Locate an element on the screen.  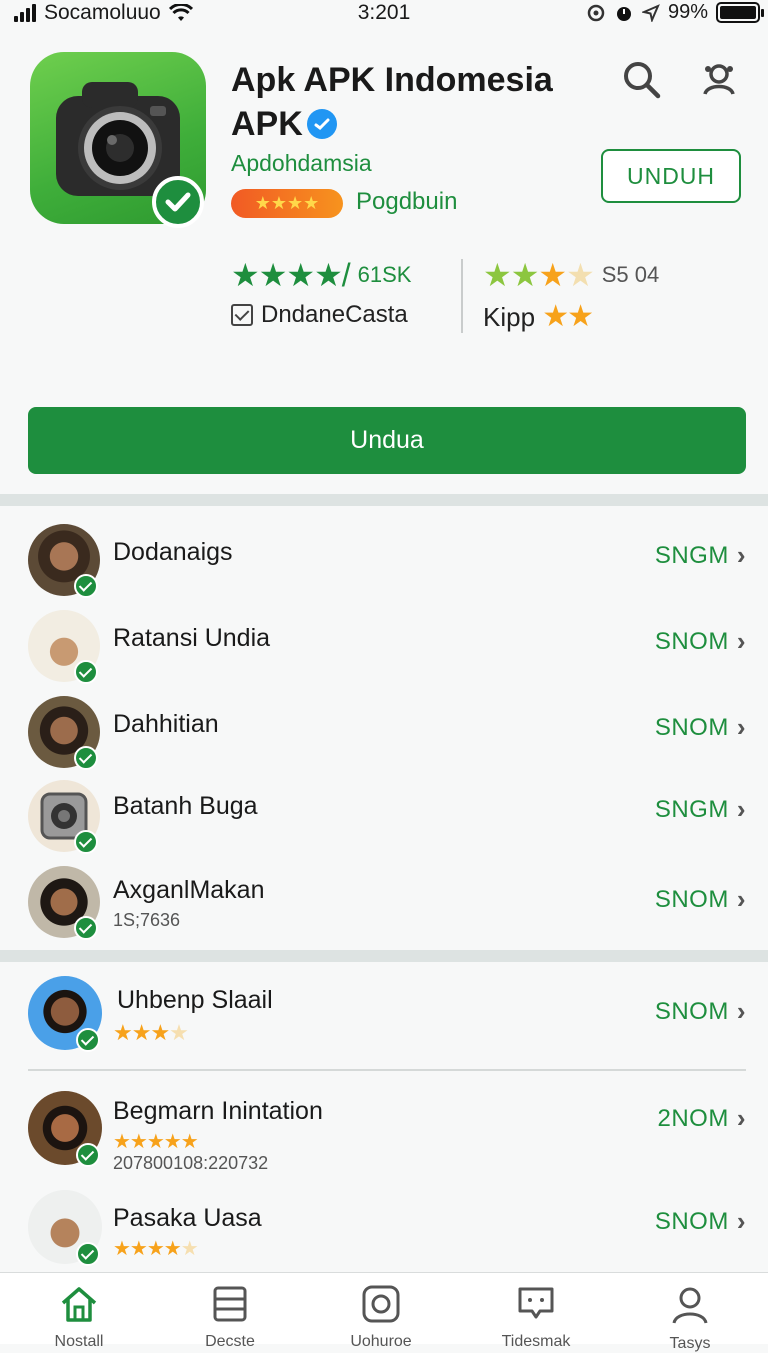
nav-label: Decste is located at coordinates (230, 1341).